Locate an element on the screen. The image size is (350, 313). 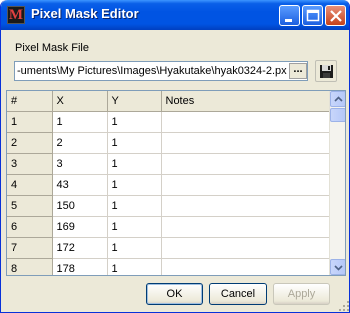
row-number-cell: 5 is located at coordinates (30, 206).